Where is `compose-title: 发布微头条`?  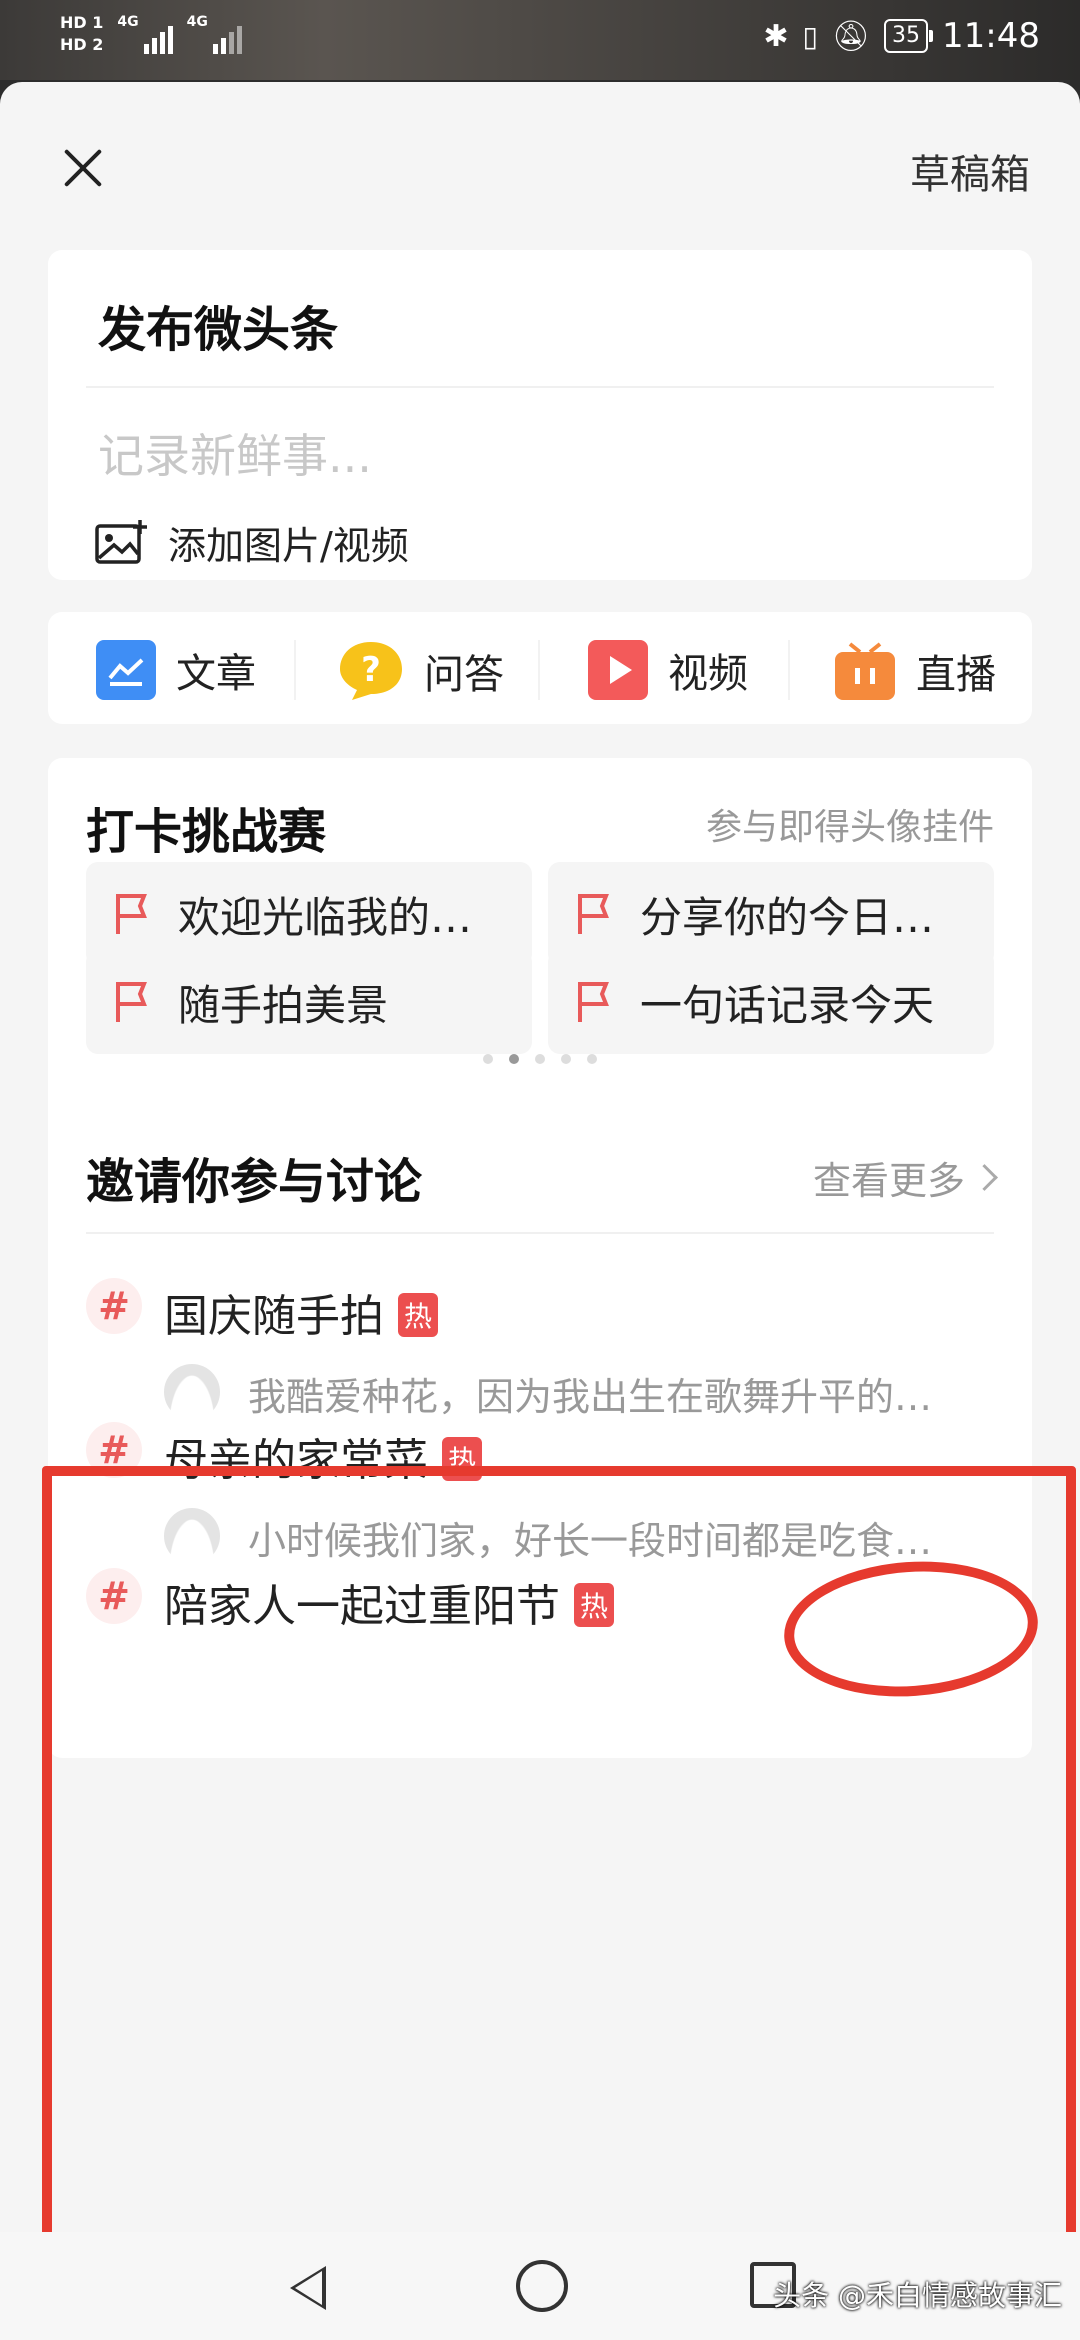 compose-title: 发布微头条 is located at coordinates (218, 330).